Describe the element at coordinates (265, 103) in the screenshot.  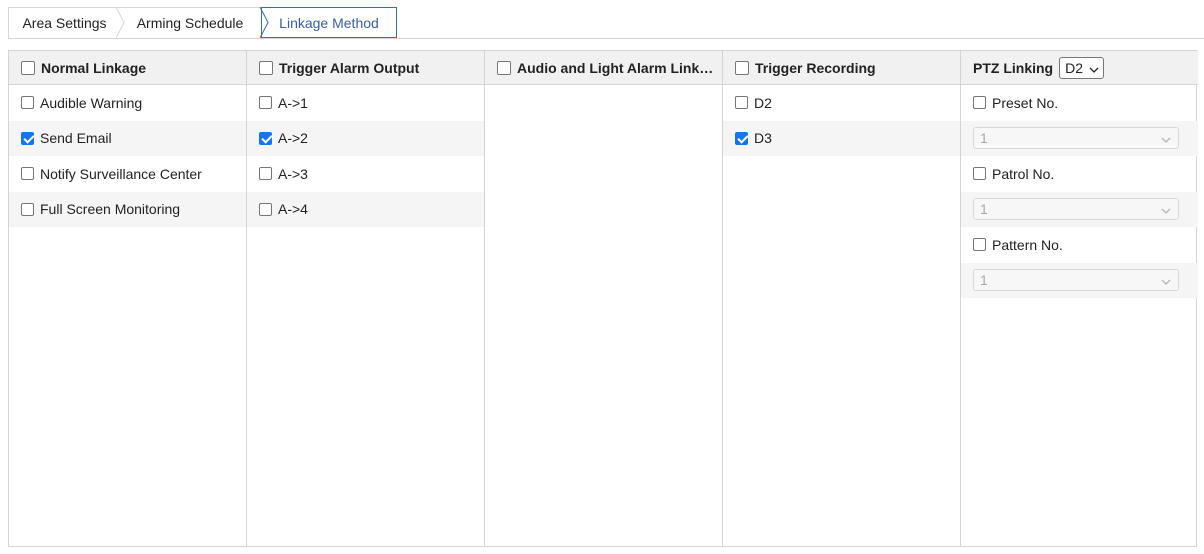
I see `alarm-output-a1-checkbox` at that location.